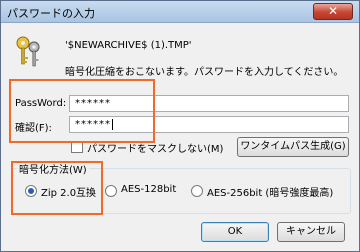  I want to click on cancel-button: キャンセル, so click(311, 232).